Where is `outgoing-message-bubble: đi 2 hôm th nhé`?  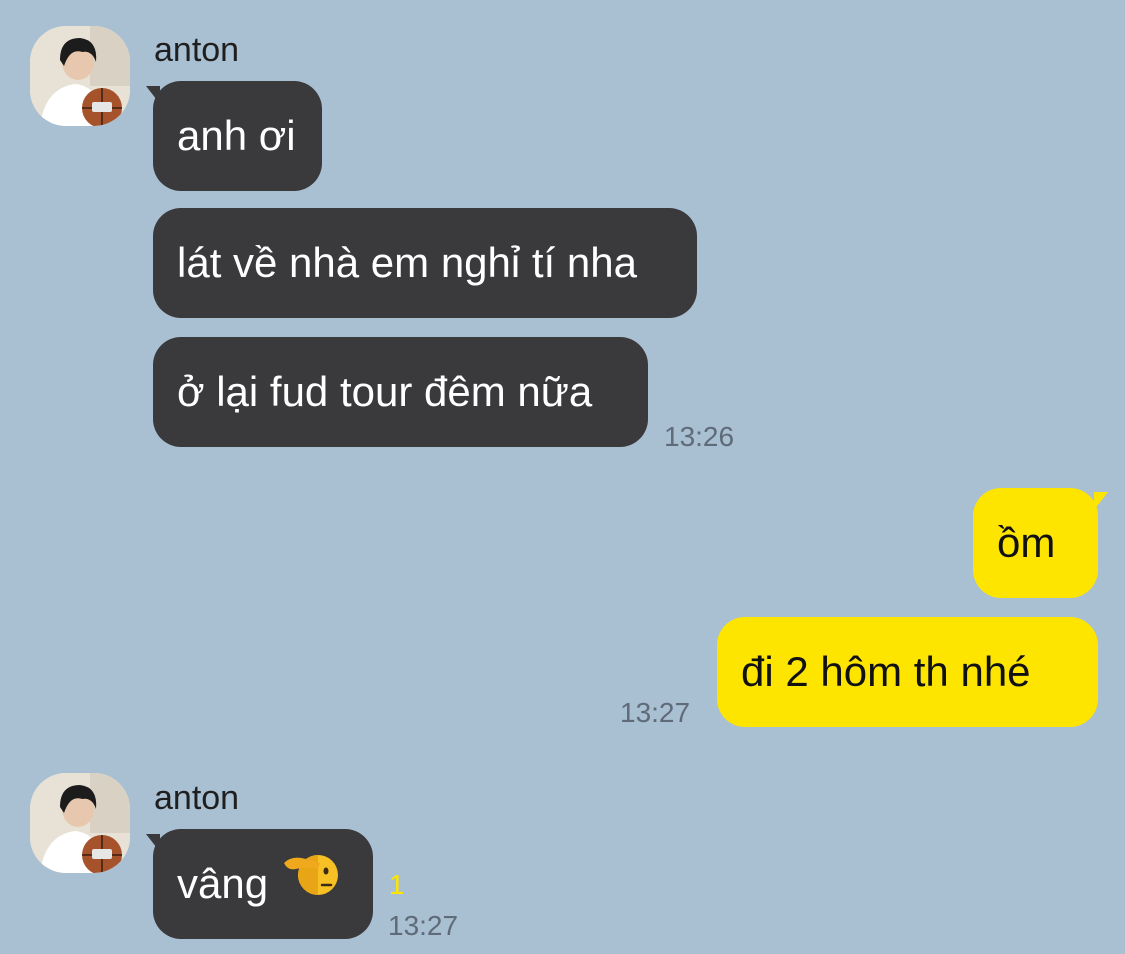
outgoing-message-bubble: đi 2 hôm th nhé is located at coordinates (907, 672).